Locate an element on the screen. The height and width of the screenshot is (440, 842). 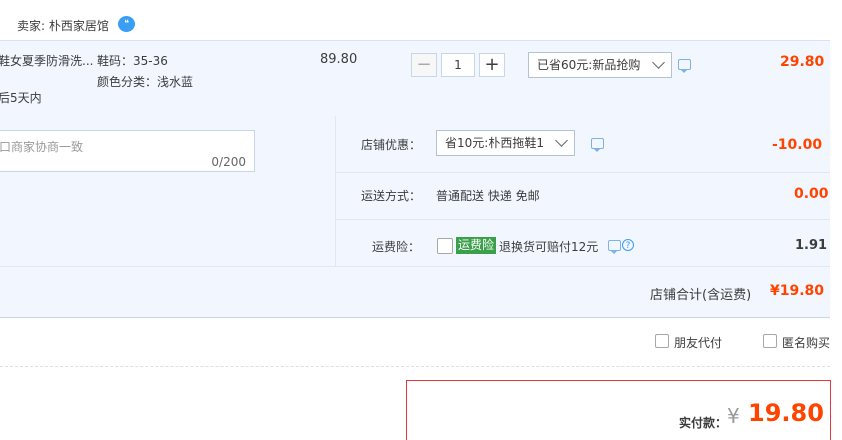
insurance-amount: 1.91 is located at coordinates (811, 245).